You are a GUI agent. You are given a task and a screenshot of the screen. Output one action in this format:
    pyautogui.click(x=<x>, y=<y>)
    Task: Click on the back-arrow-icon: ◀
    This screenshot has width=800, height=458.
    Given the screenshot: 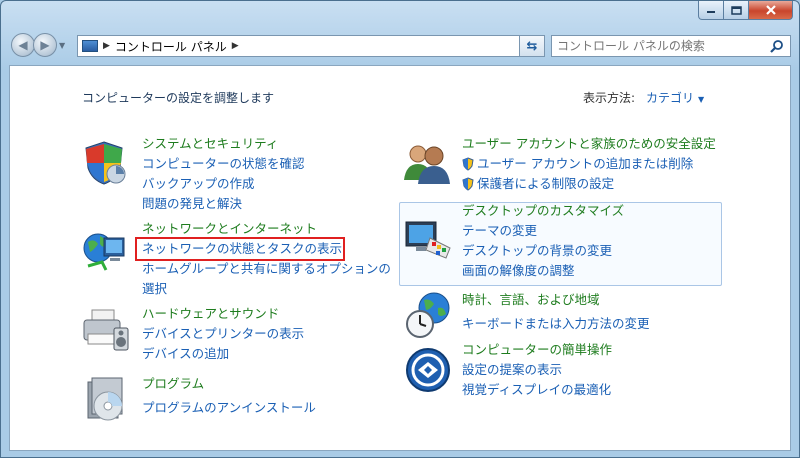 What is the action you would take?
    pyautogui.click(x=23, y=45)
    